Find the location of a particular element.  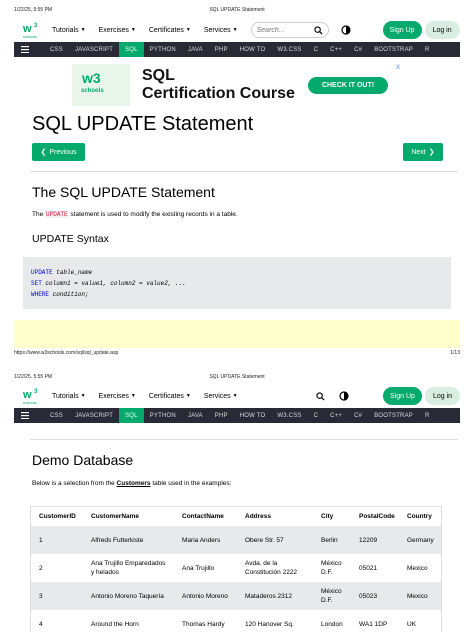

demo-database-title: Demo Database is located at coordinates (83, 460).